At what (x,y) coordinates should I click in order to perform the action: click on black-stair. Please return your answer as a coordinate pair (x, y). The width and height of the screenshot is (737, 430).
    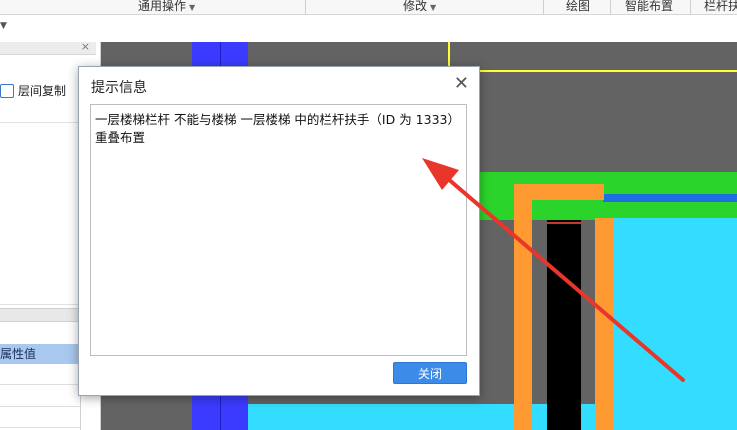
    Looking at the image, I should click on (564, 325).